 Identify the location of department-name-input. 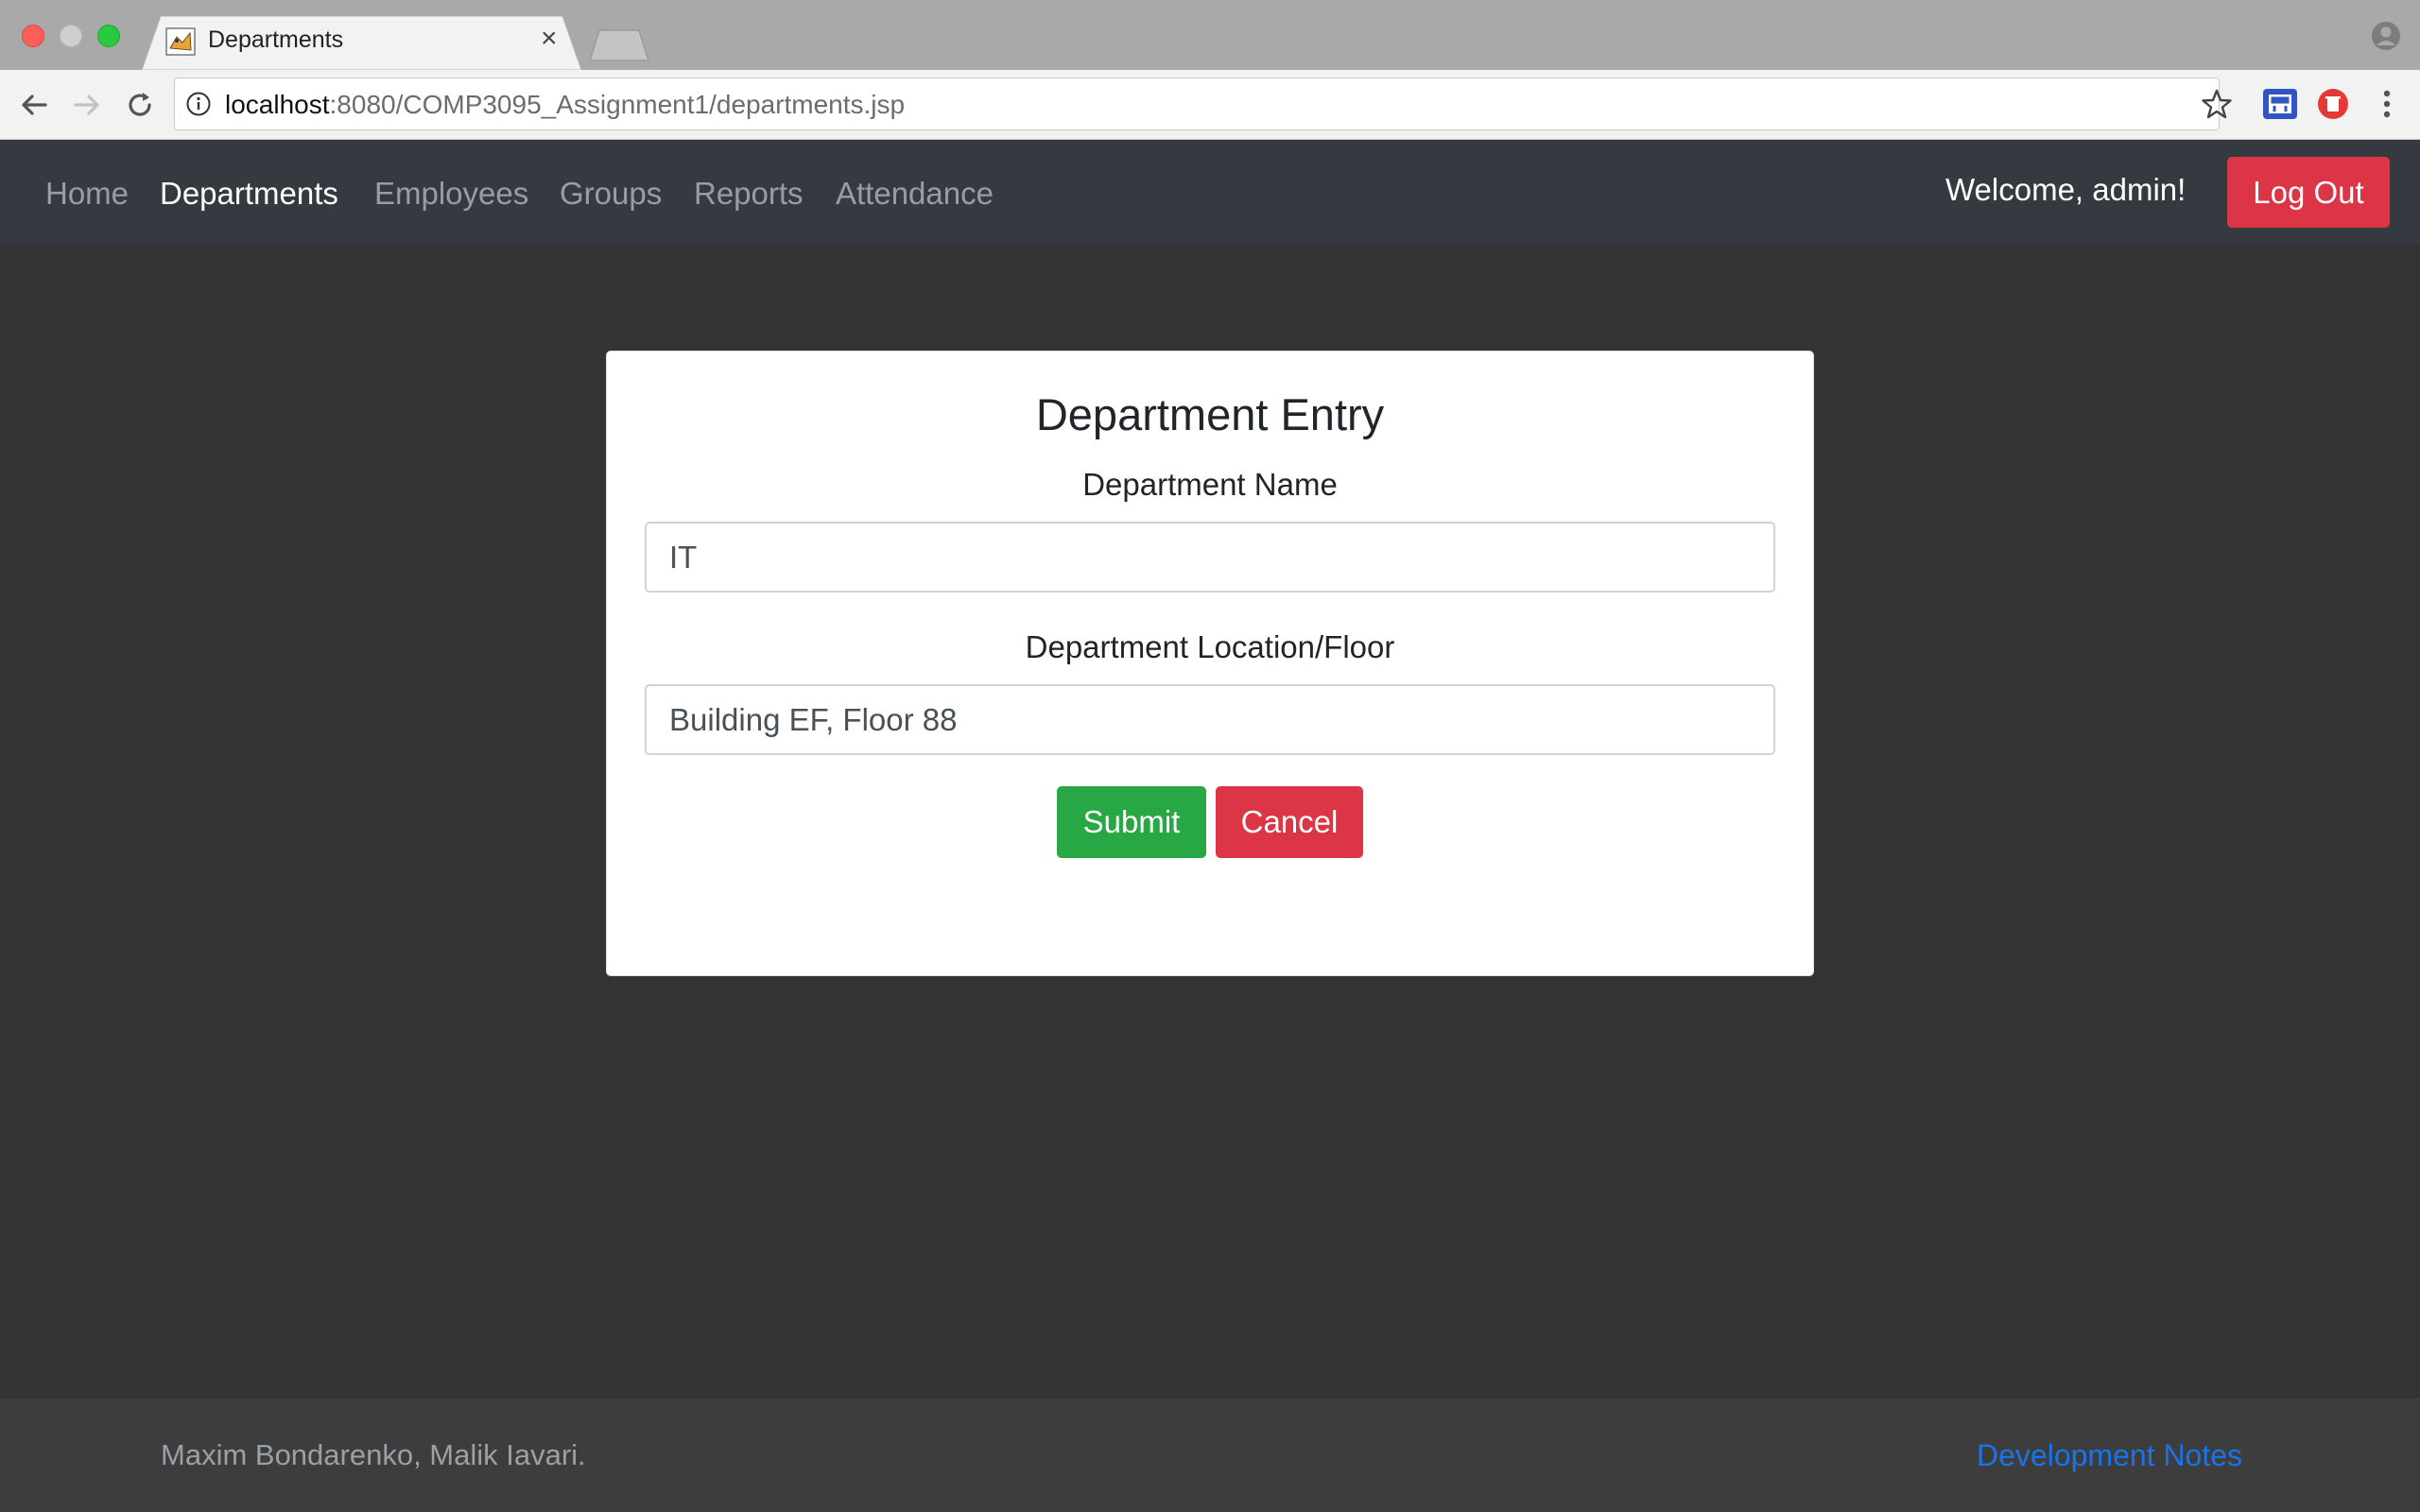
(1210, 557).